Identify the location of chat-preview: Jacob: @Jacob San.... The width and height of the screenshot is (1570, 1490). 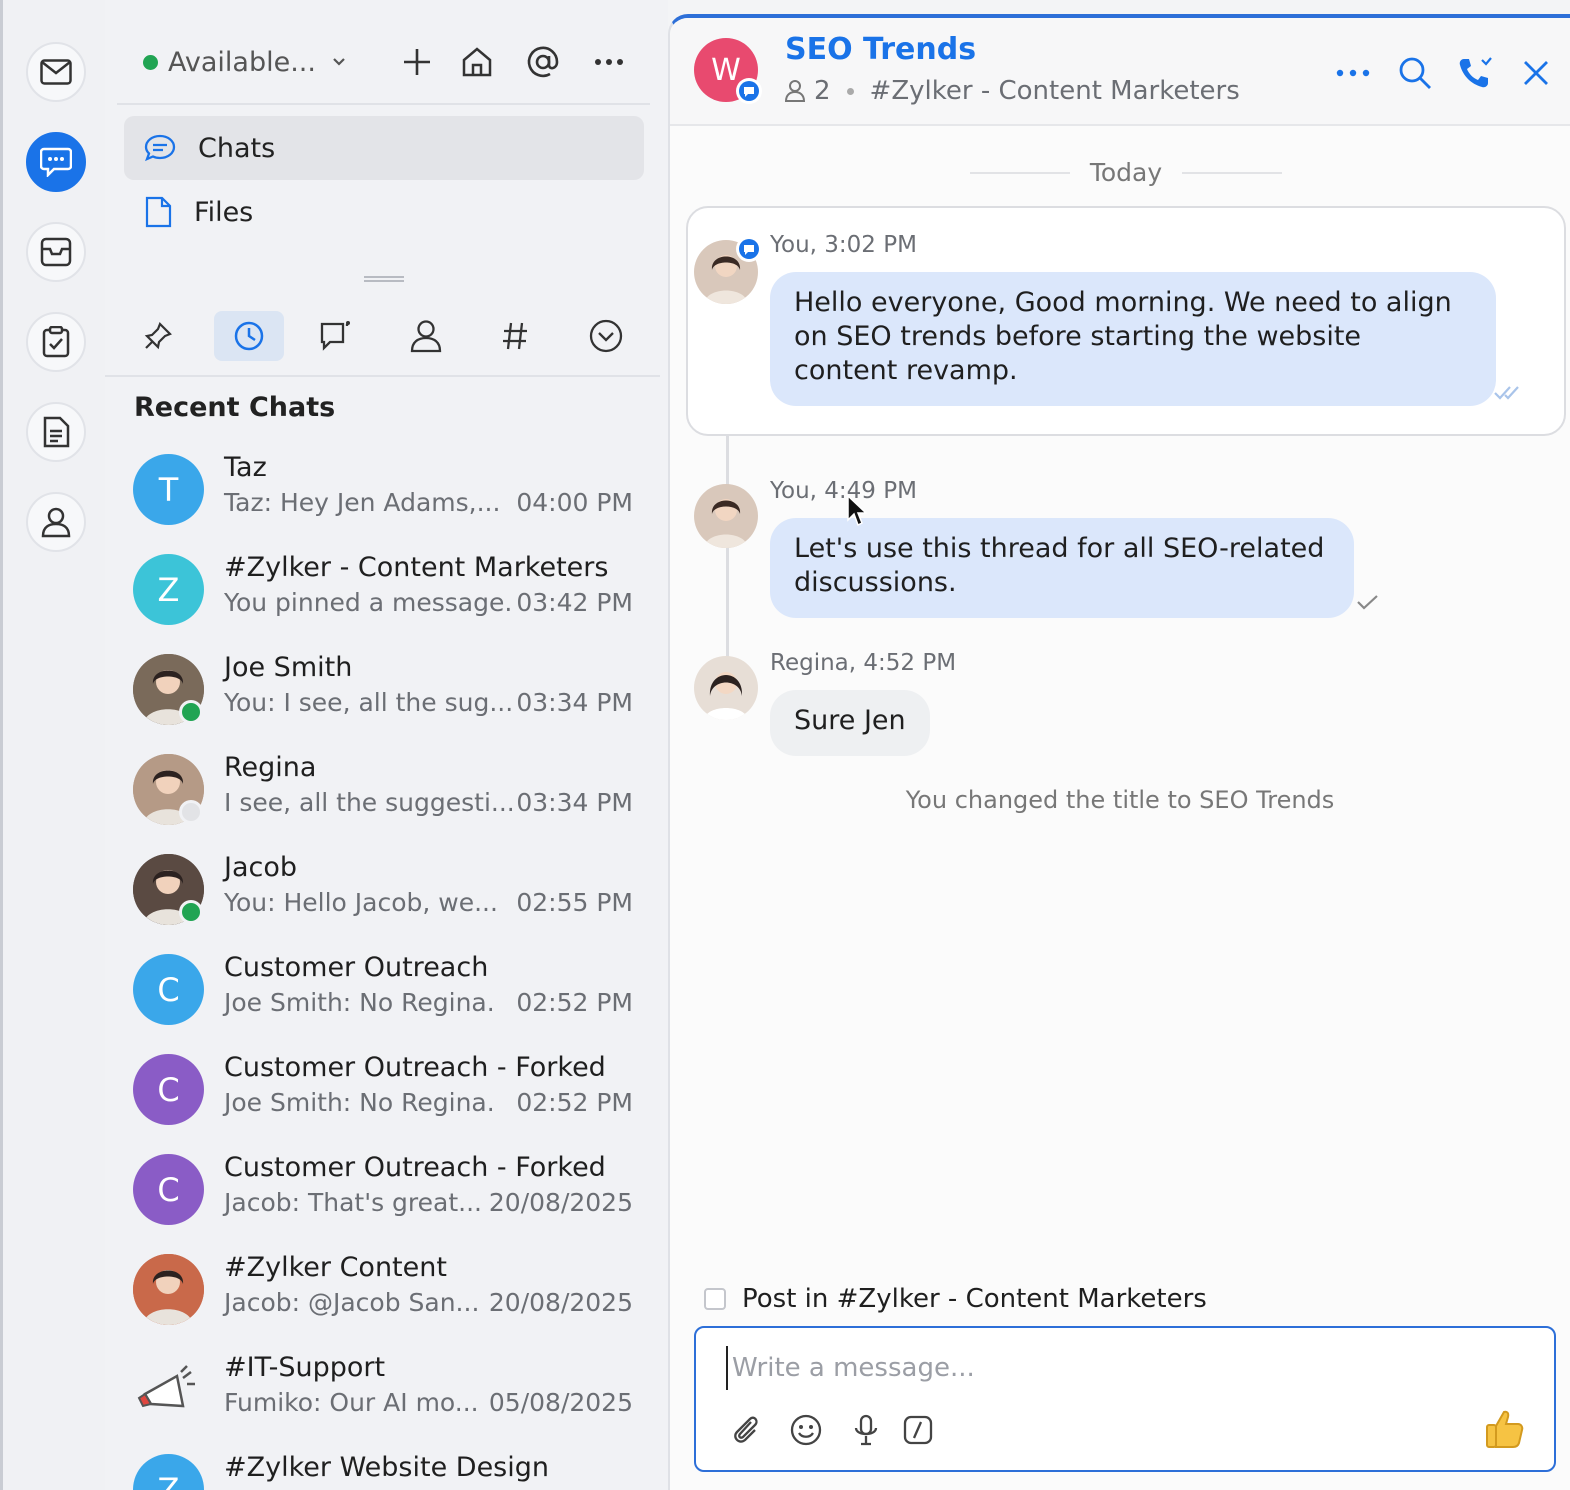
(352, 1302).